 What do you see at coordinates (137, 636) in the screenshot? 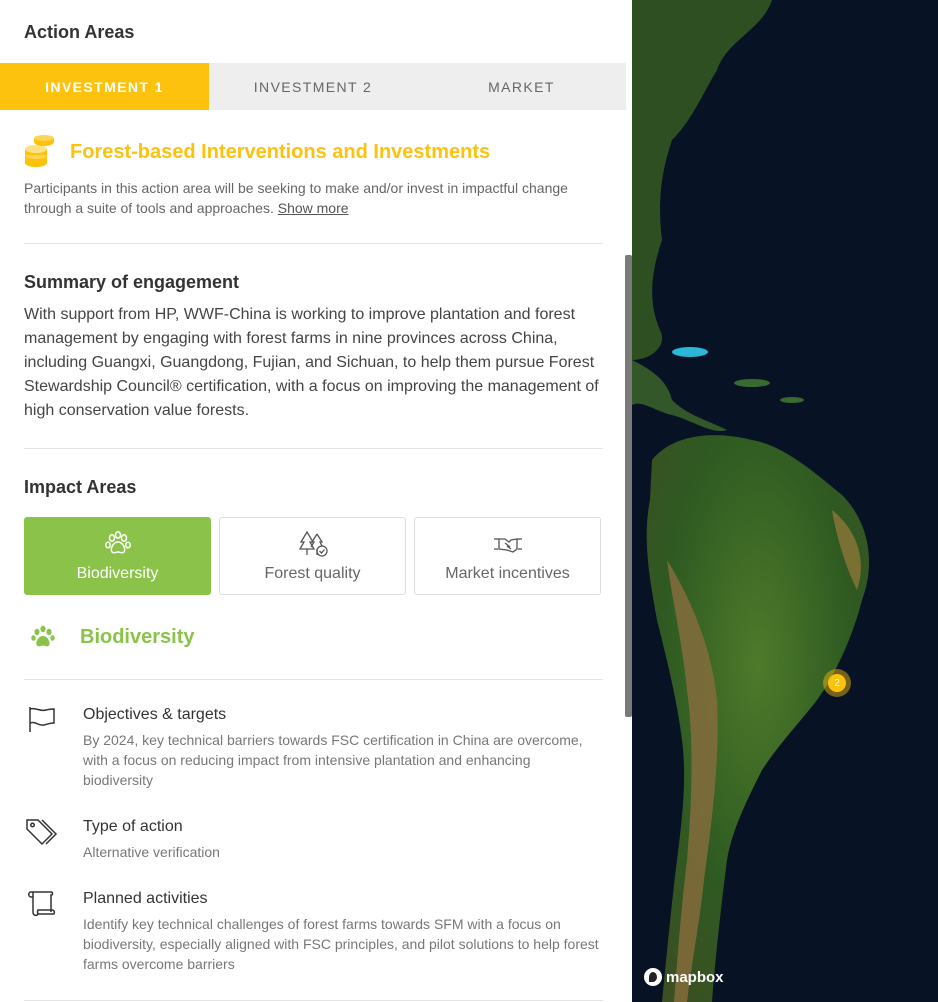
I see `selected-impact-title: Biodiversity` at bounding box center [137, 636].